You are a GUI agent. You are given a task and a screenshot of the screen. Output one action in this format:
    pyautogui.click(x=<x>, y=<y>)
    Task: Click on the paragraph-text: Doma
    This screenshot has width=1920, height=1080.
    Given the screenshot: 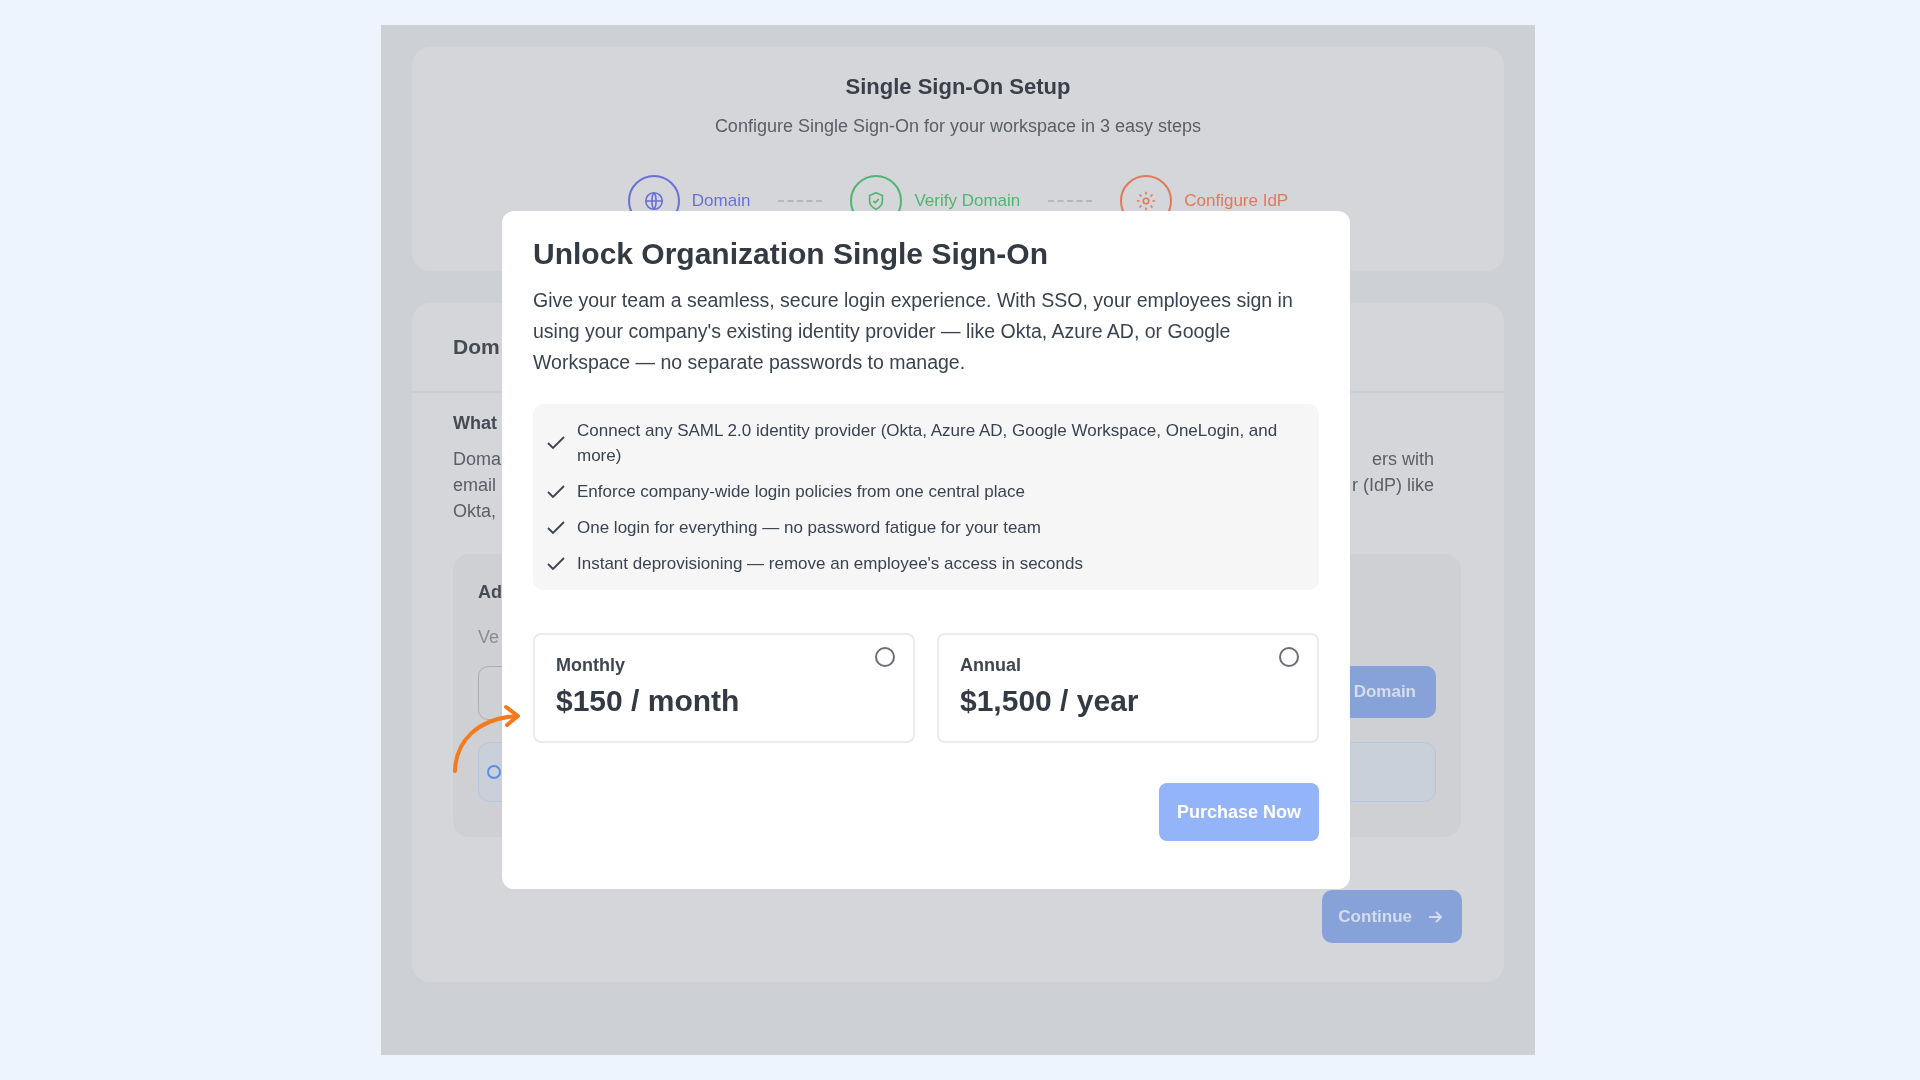 What is the action you would take?
    pyautogui.click(x=477, y=459)
    